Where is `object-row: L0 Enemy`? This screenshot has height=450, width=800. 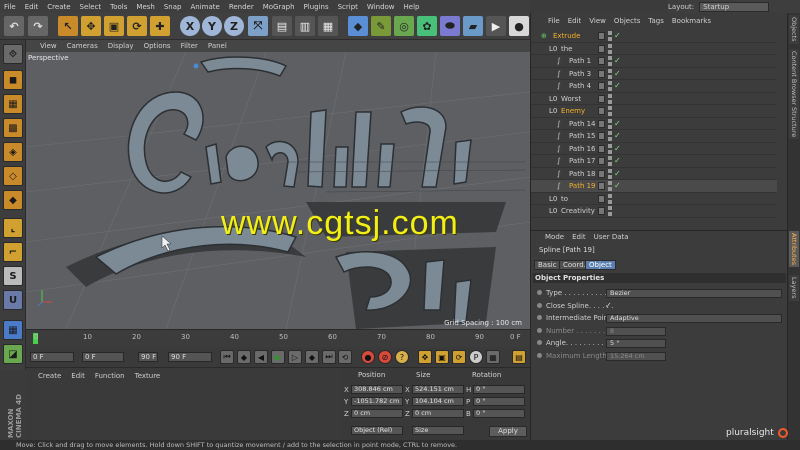
object-row: L0 Enemy is located at coordinates (654, 111).